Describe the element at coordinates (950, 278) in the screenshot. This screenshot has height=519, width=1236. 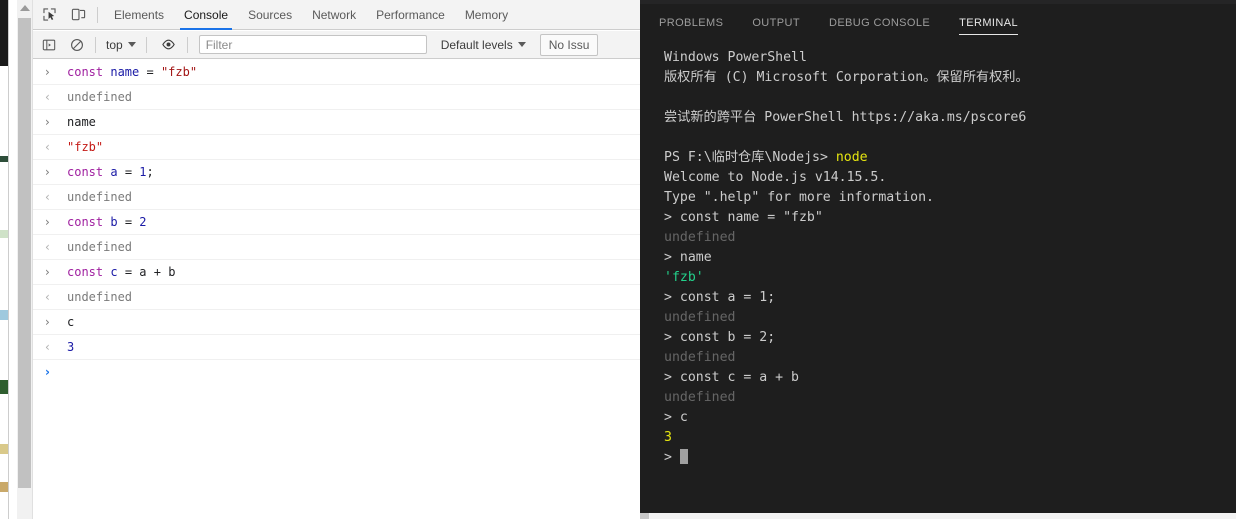
I see `terminal-line: 'fzb'` at that location.